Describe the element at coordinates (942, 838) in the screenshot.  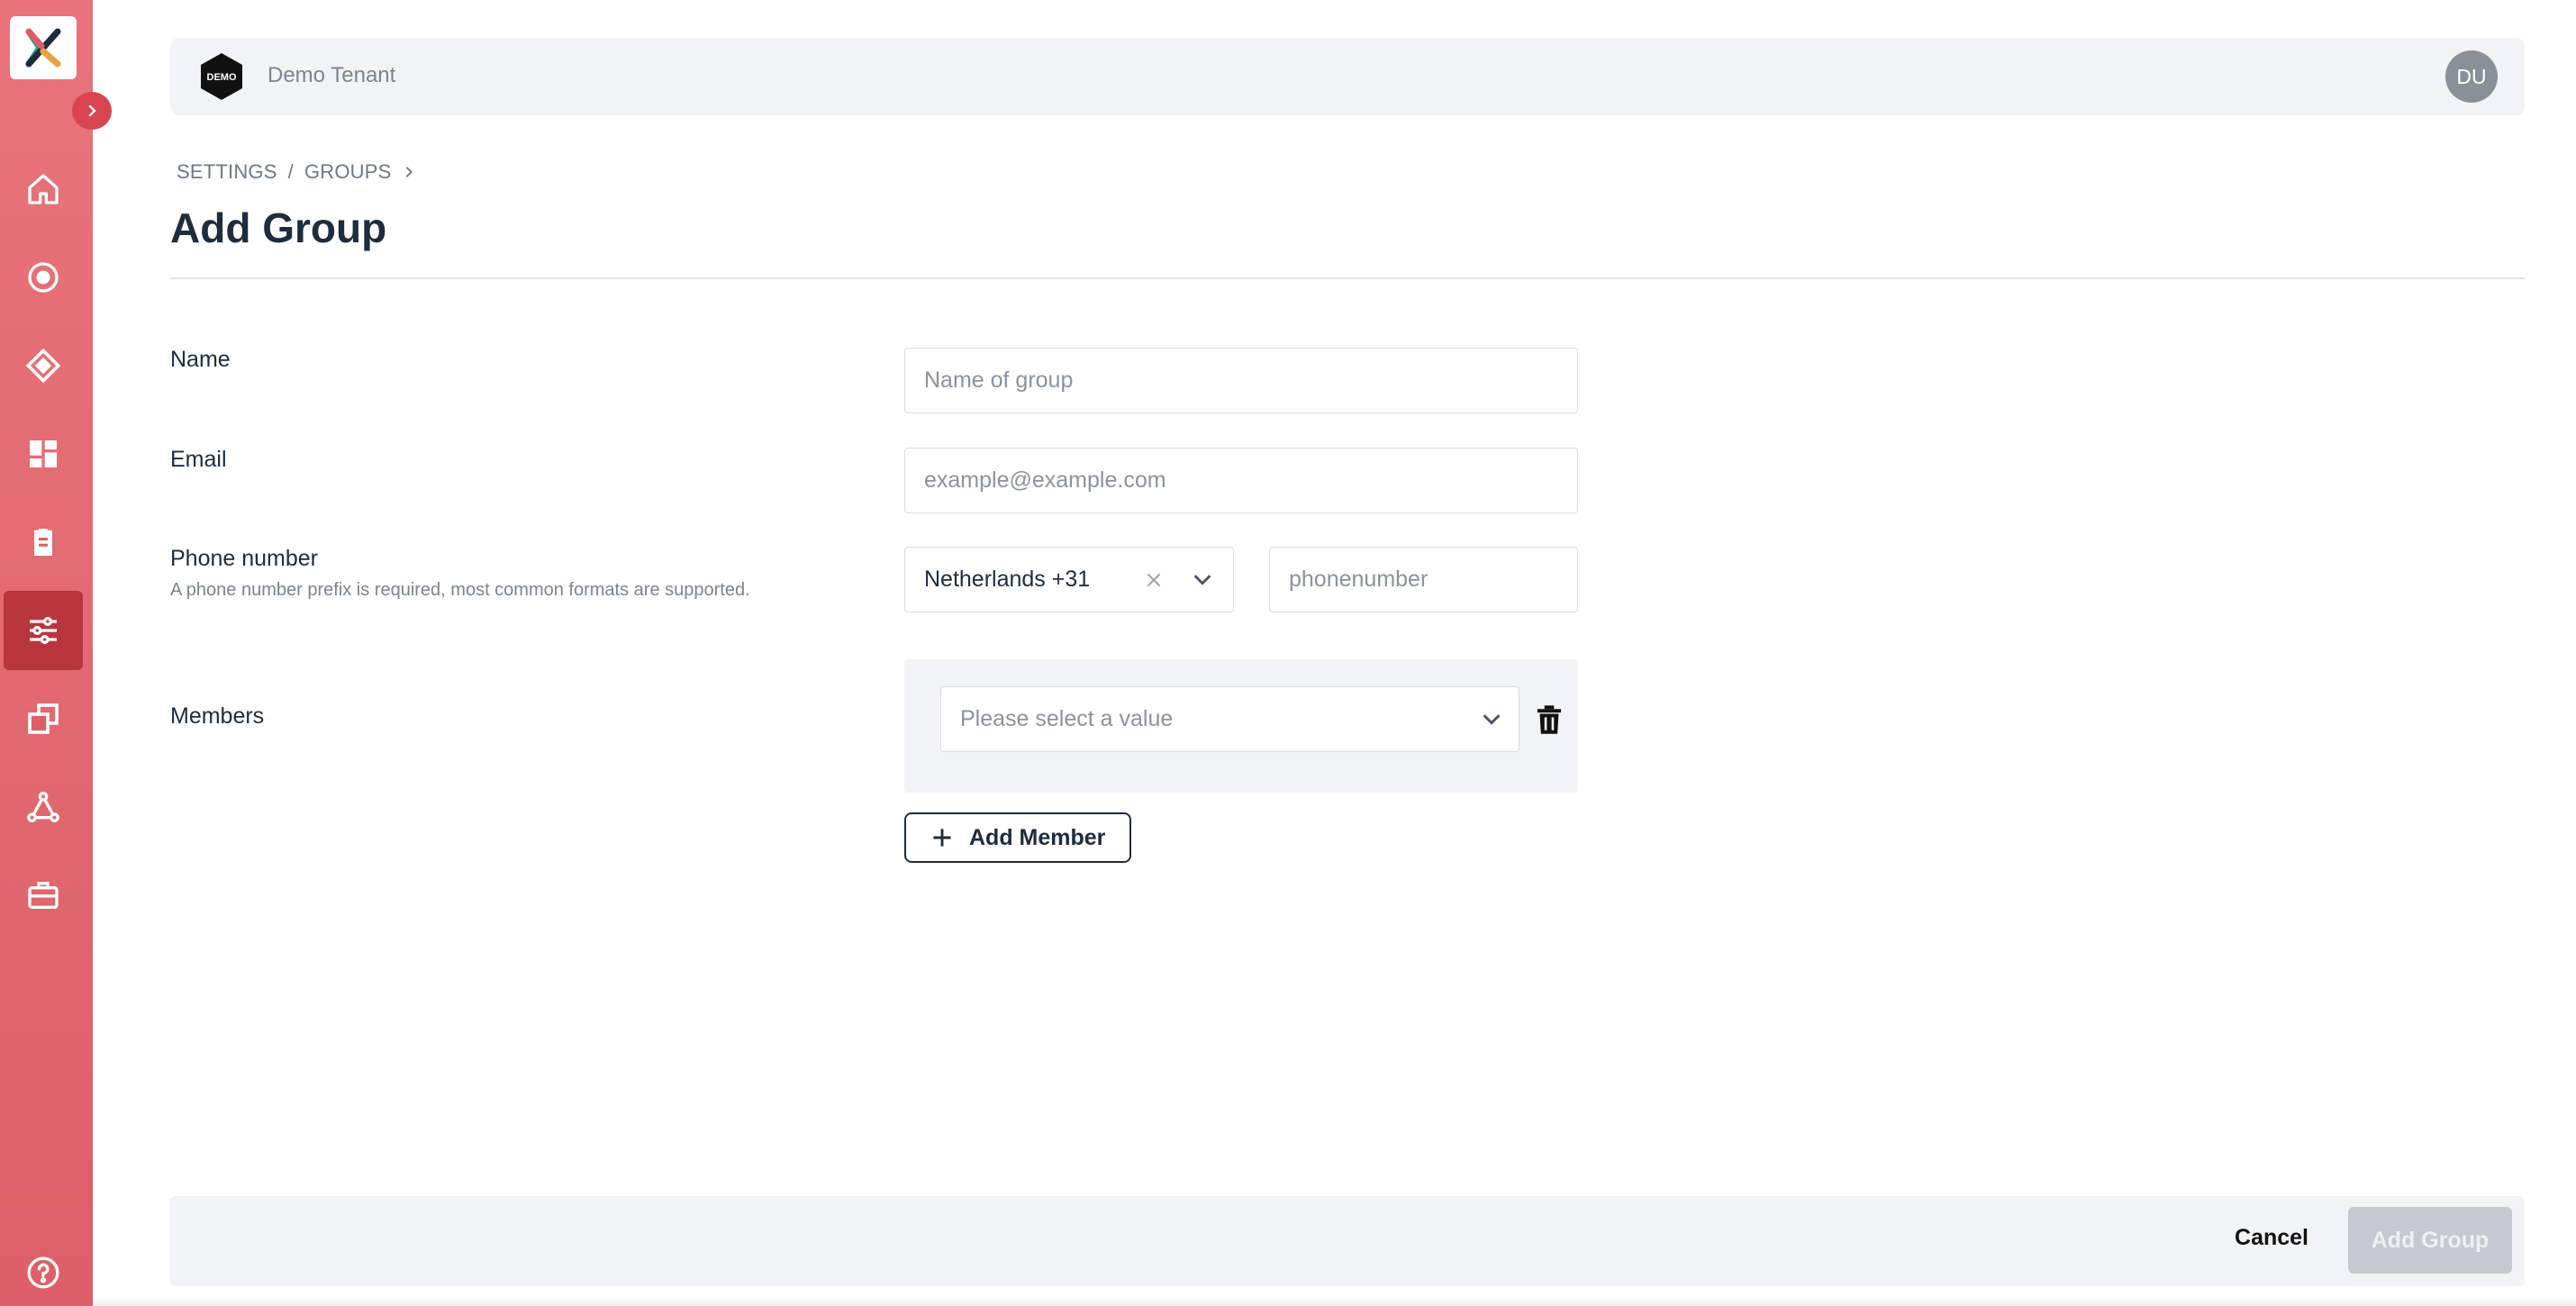
I see `plus-icon` at that location.